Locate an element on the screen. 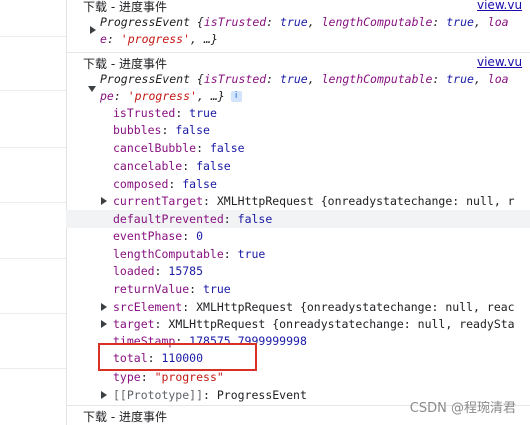 Image resolution: width=530 pixels, height=425 pixels. annotation-highlight-box is located at coordinates (177, 357).